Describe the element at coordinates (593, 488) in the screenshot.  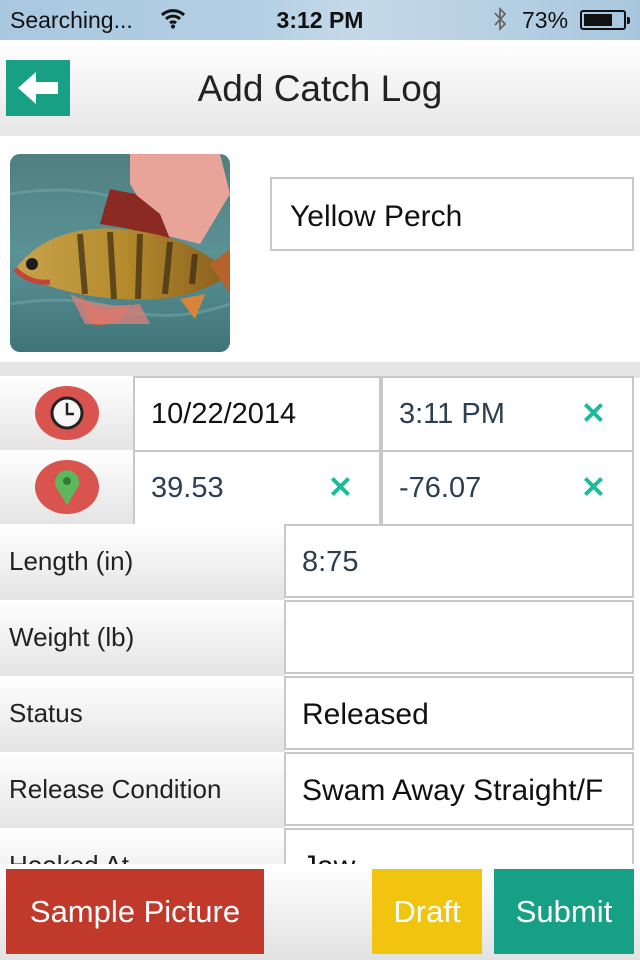
I see `clear-longitude-icon: ✕` at that location.